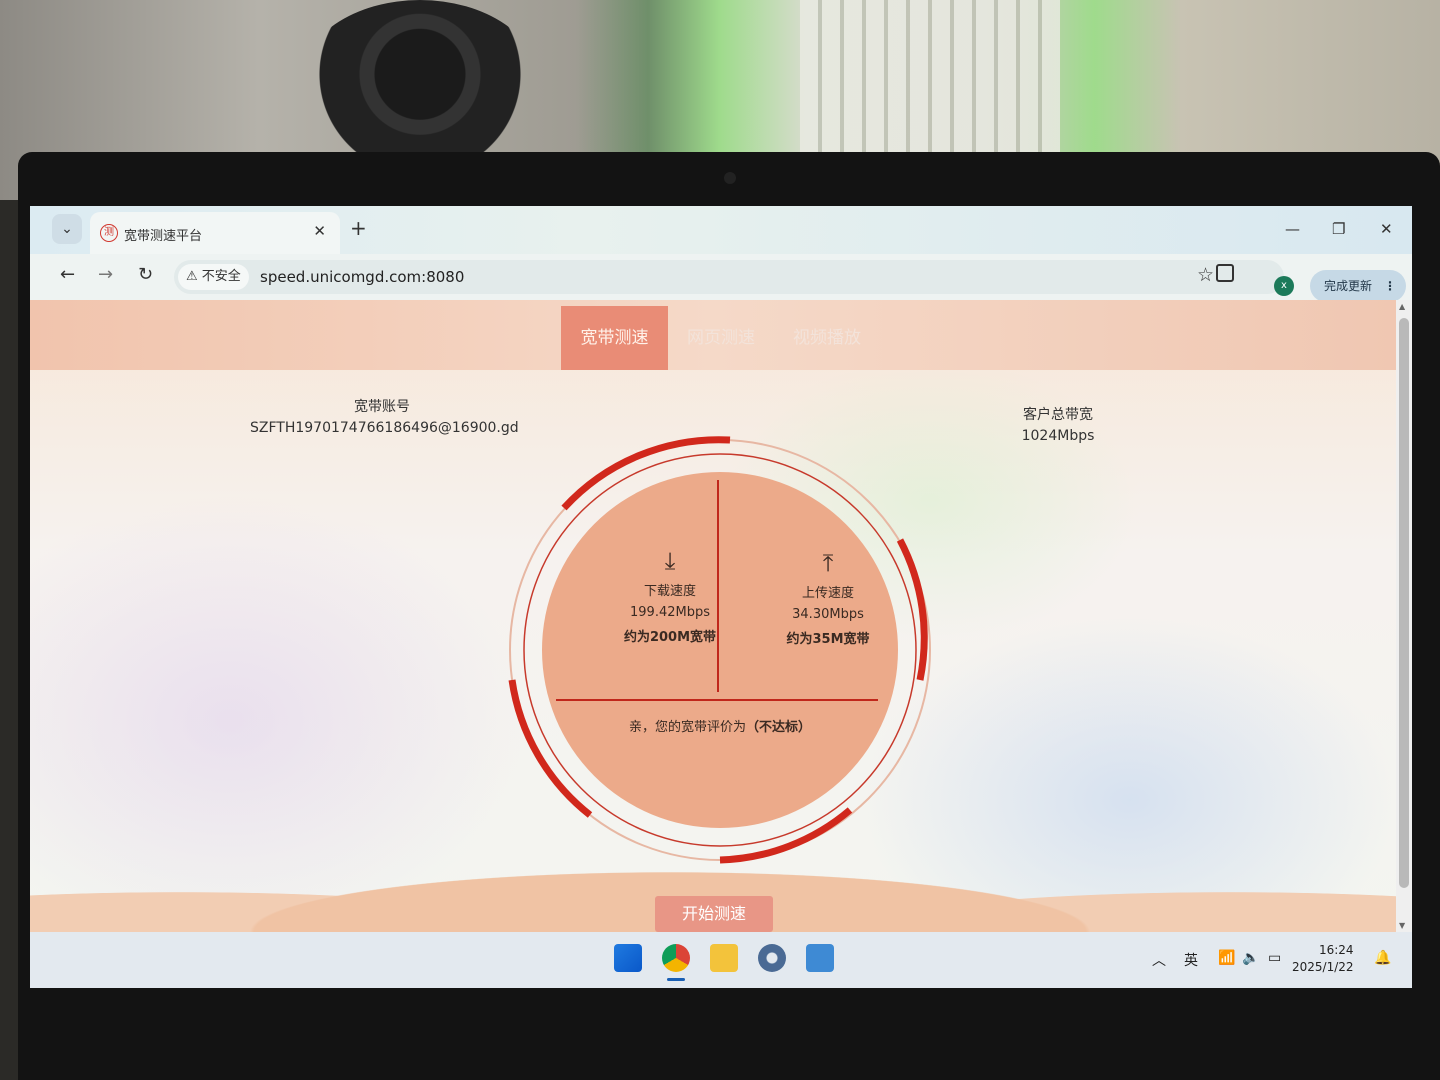 The width and height of the screenshot is (1440, 1080). What do you see at coordinates (729, 277) in the screenshot?
I see `address-bar: ⚠ 不安全 speed.unicomgd.com:8080 ☆` at bounding box center [729, 277].